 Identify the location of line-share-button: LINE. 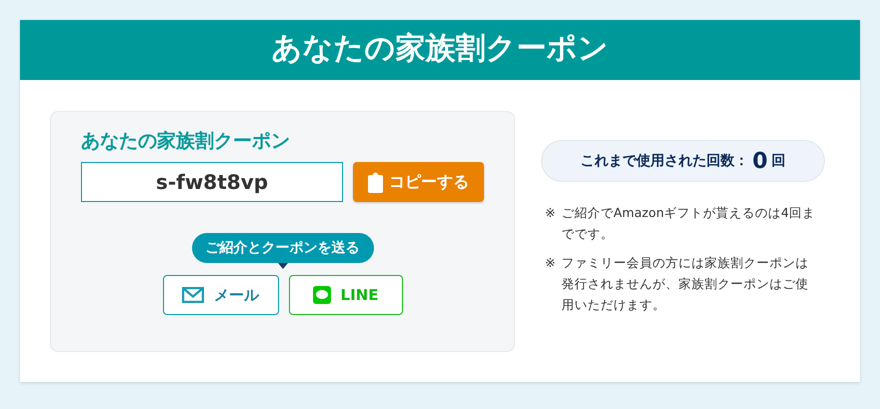
(345, 295).